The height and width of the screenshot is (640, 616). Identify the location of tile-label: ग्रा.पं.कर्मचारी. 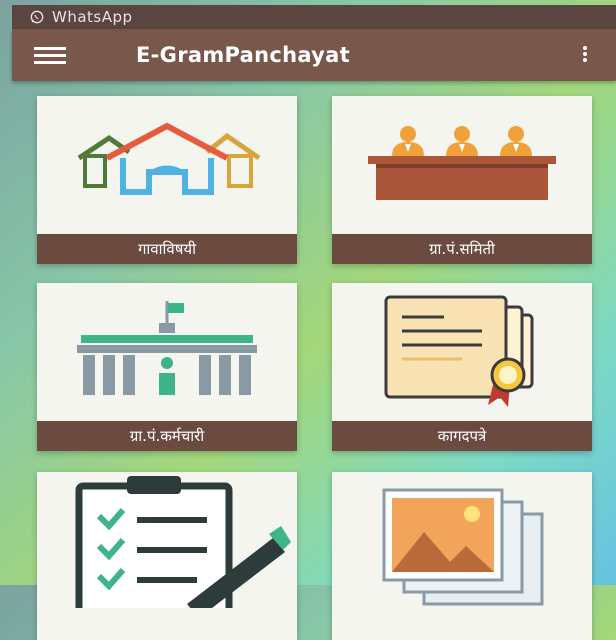
(167, 436).